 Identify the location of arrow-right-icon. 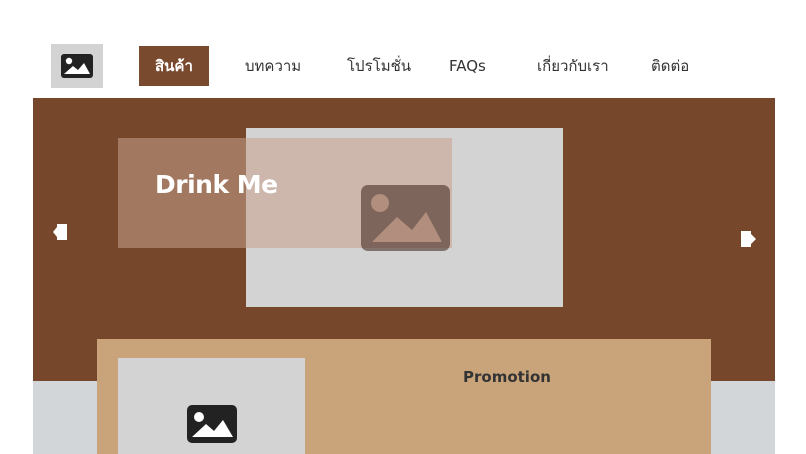
(748, 239).